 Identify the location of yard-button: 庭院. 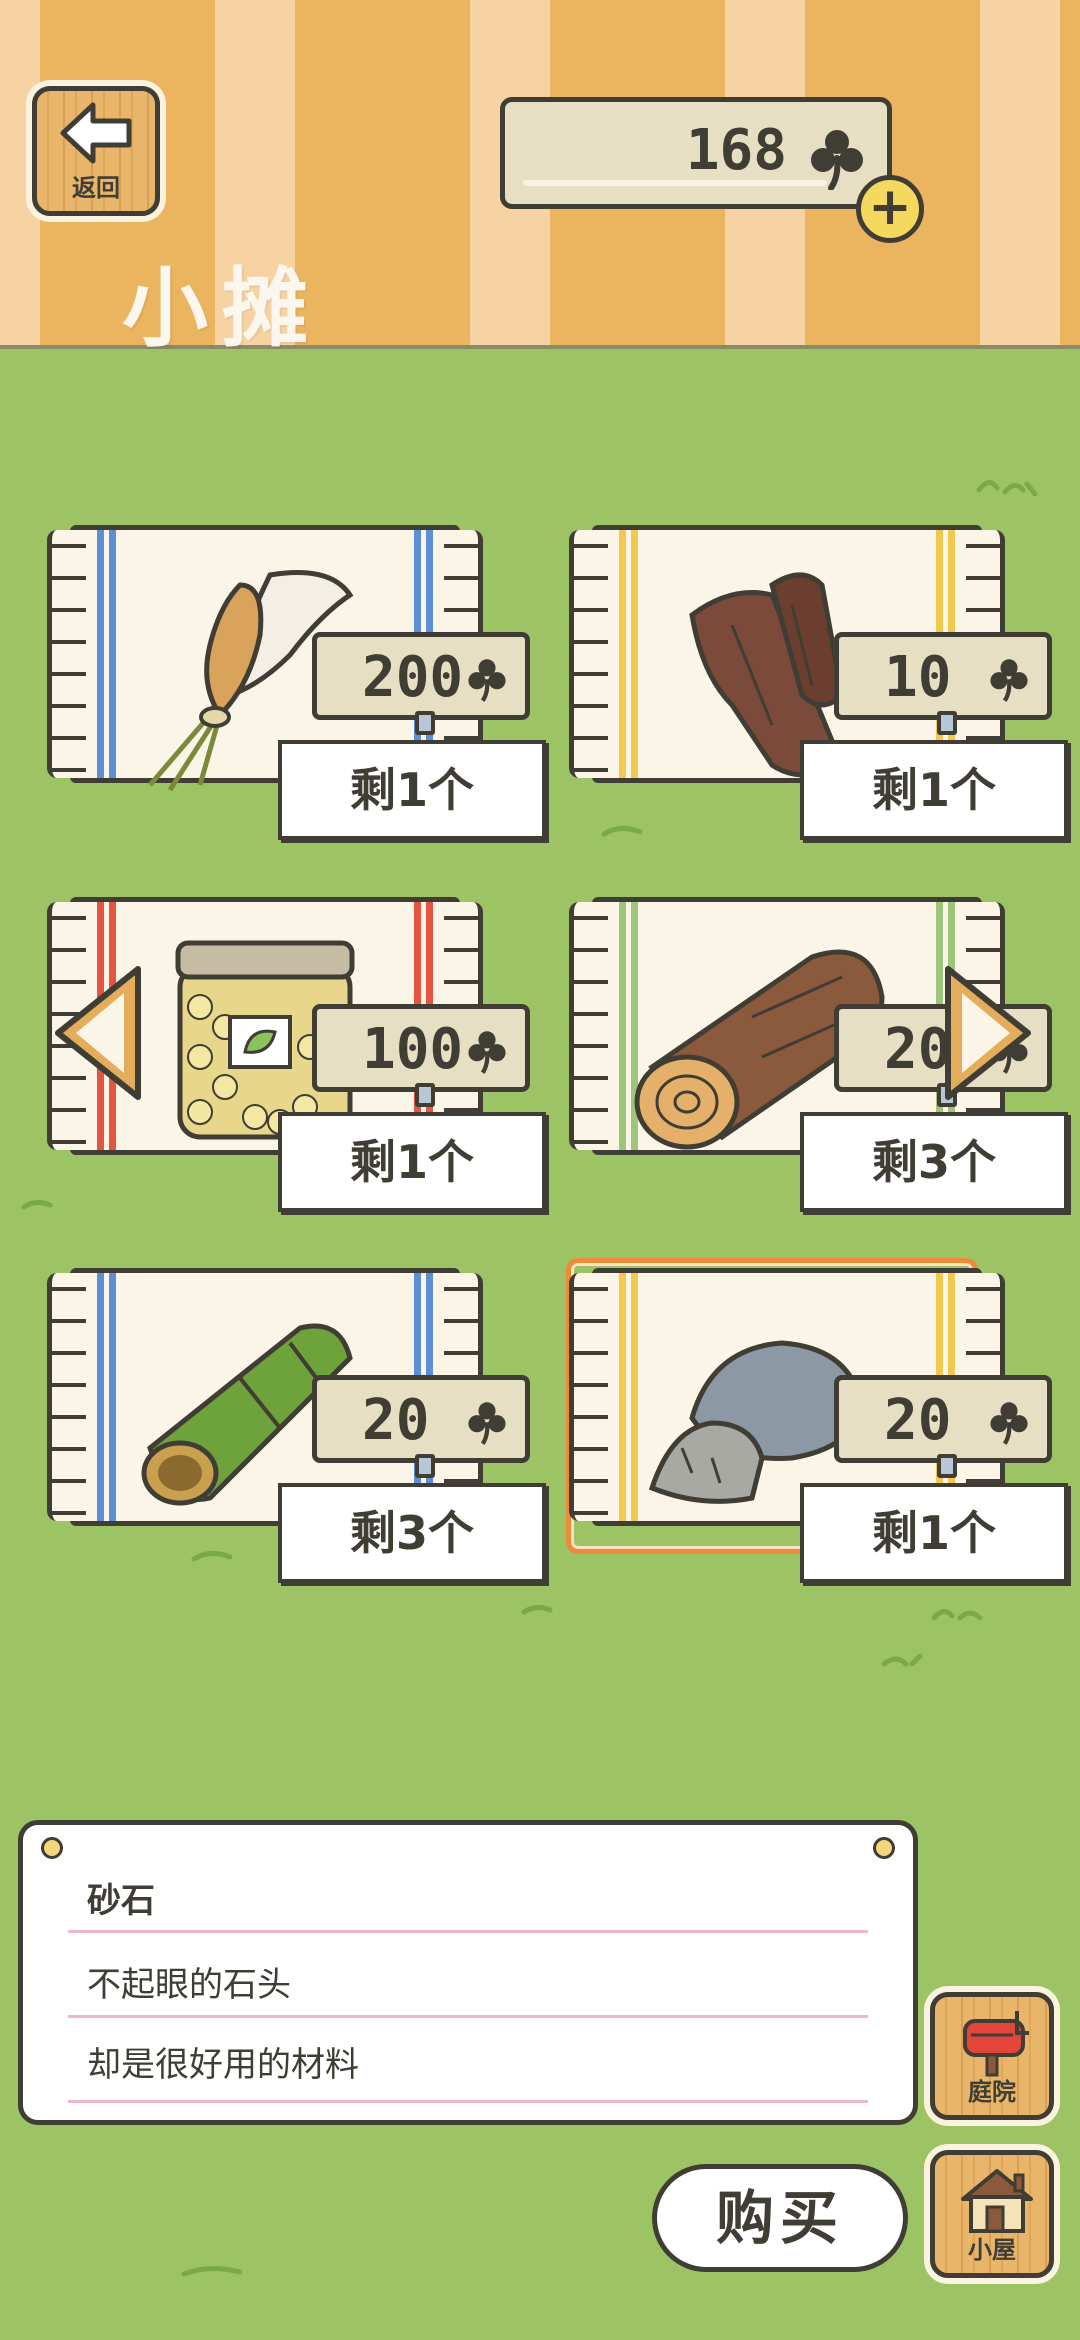
(992, 2056).